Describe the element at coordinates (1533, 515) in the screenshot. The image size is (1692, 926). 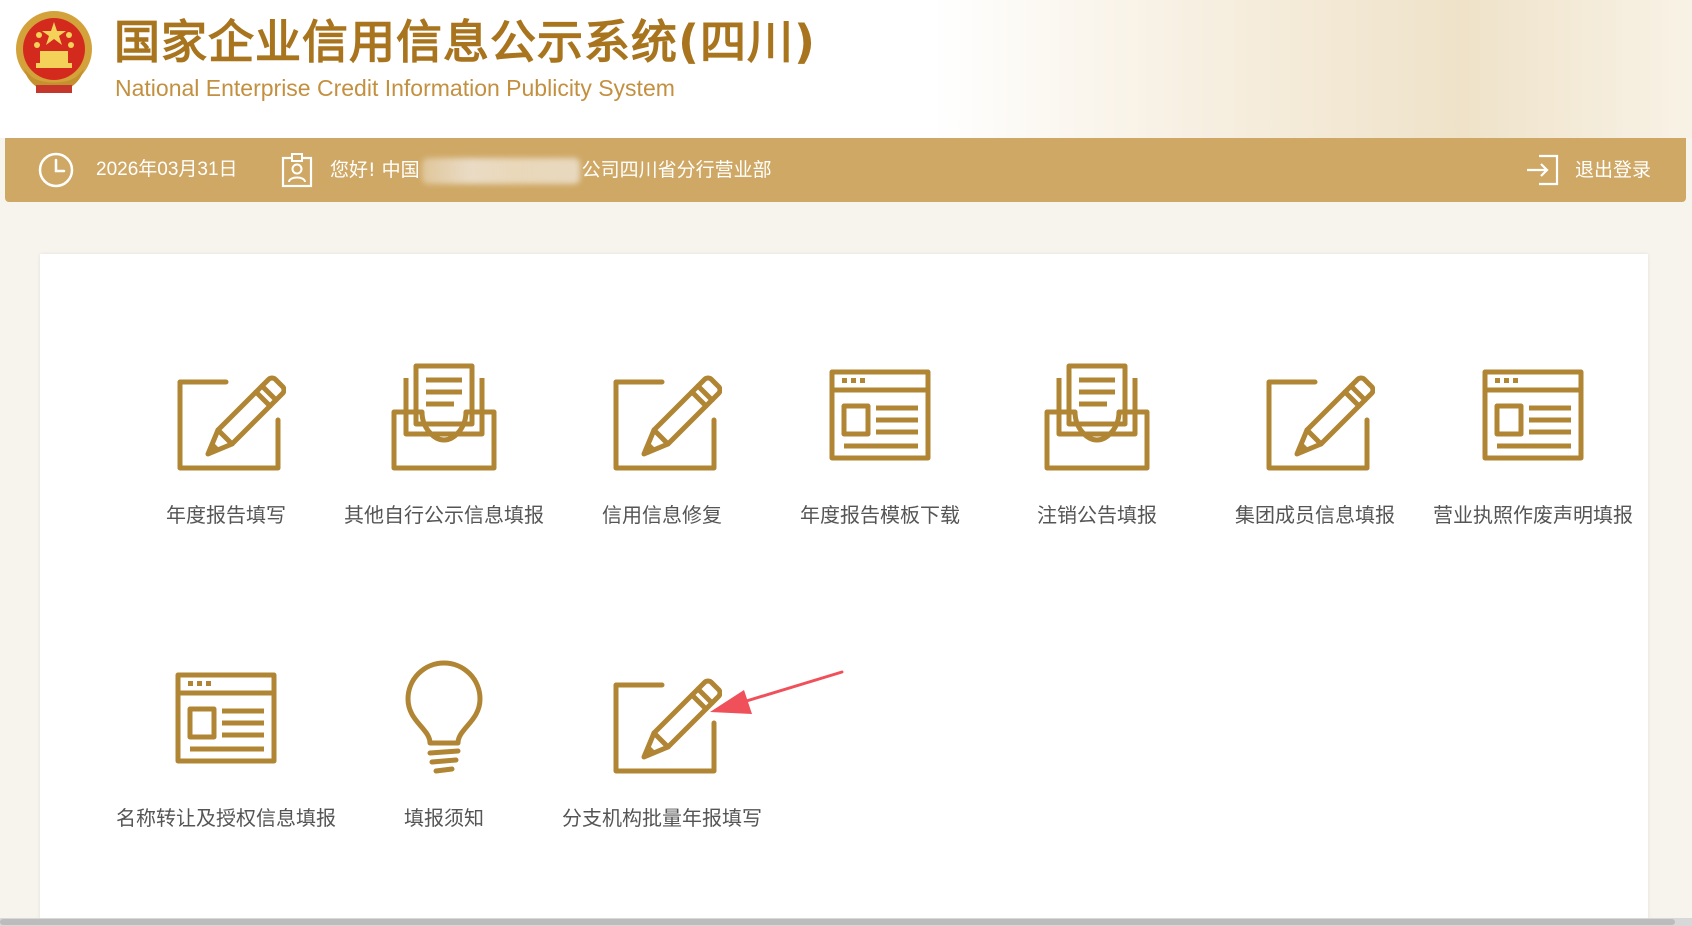
I see `menu-item-label: 营业执照作废声明填报` at that location.